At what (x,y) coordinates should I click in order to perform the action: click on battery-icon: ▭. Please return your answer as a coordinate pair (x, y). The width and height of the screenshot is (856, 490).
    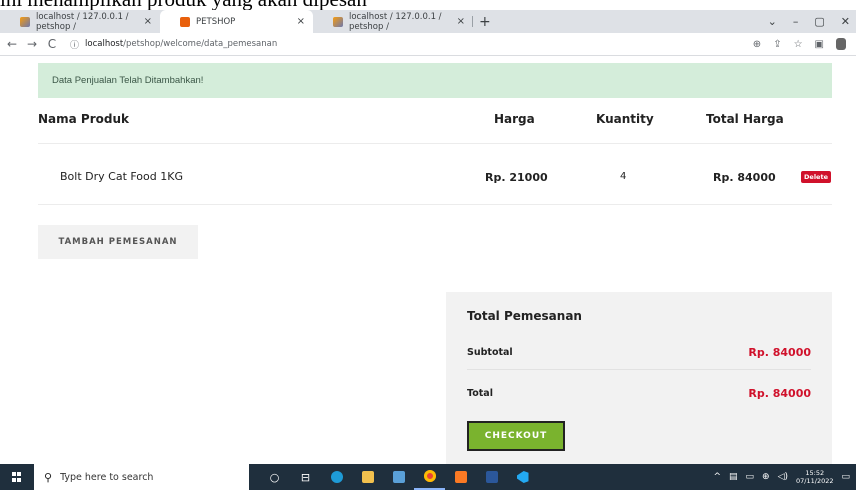
    Looking at the image, I should click on (750, 477).